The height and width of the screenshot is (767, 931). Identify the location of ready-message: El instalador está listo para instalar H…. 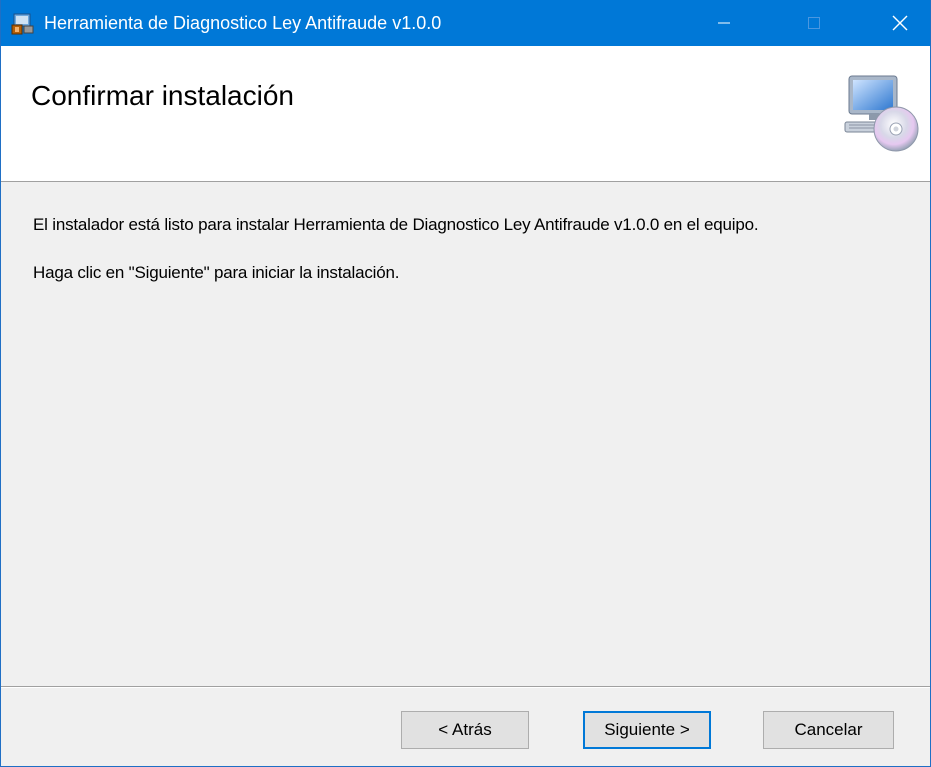
(396, 224).